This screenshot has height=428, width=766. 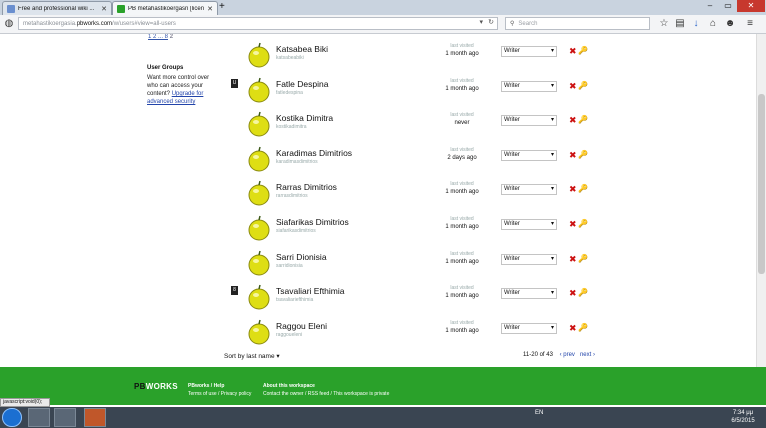 I want to click on dropdown-arrow-icon: ▾, so click(x=481, y=22).